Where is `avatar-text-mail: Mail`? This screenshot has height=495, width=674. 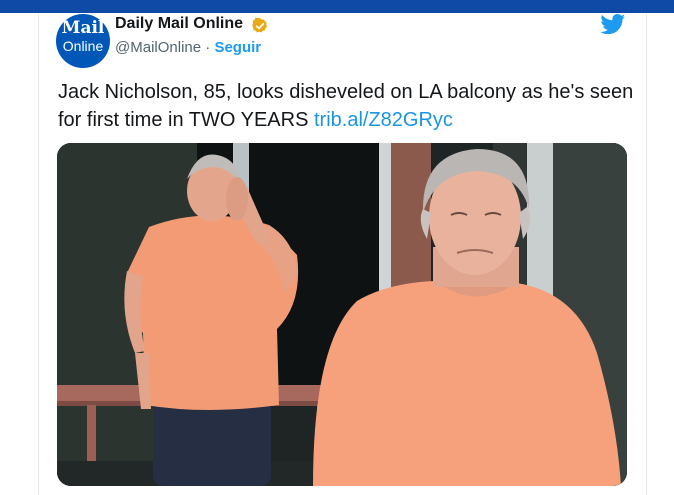 avatar-text-mail: Mail is located at coordinates (83, 28).